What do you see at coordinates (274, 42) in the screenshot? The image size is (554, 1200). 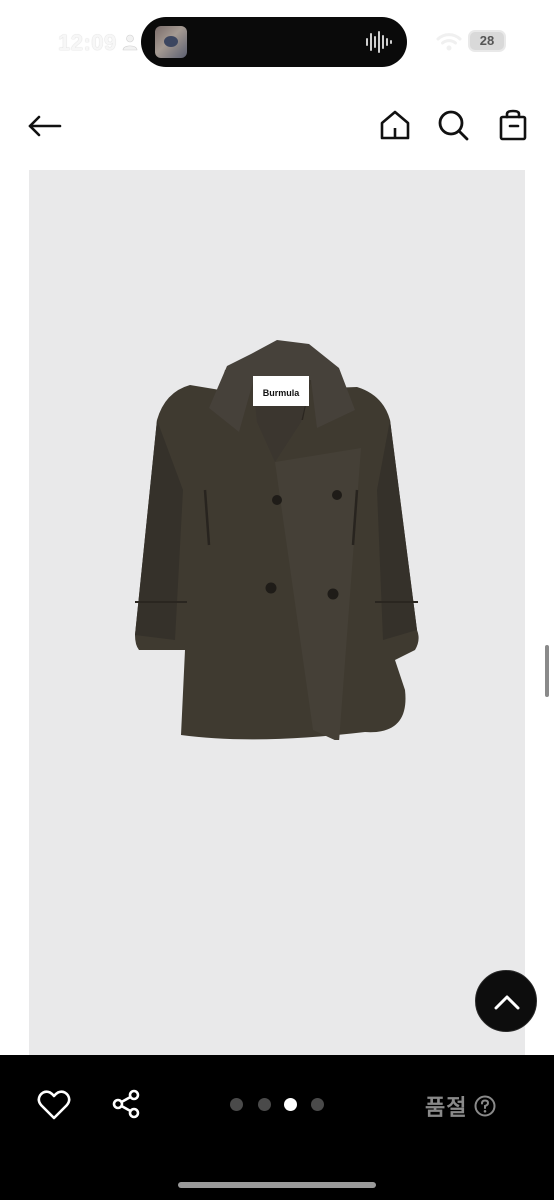 I see `dynamic-island` at bounding box center [274, 42].